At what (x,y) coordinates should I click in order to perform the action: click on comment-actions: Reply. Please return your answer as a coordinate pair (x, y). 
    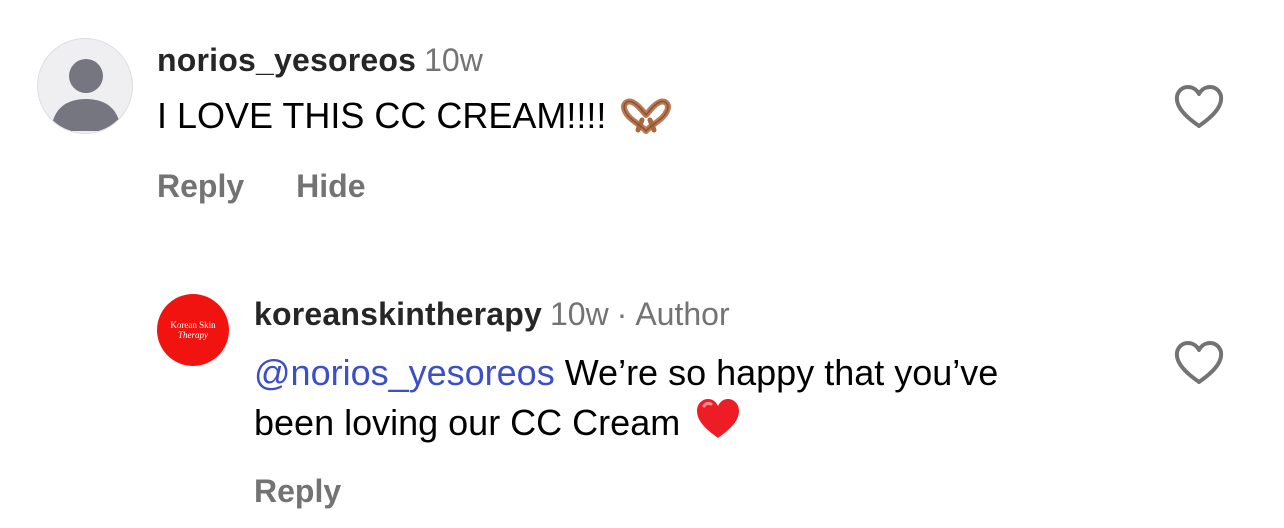
    Looking at the image, I should click on (704, 491).